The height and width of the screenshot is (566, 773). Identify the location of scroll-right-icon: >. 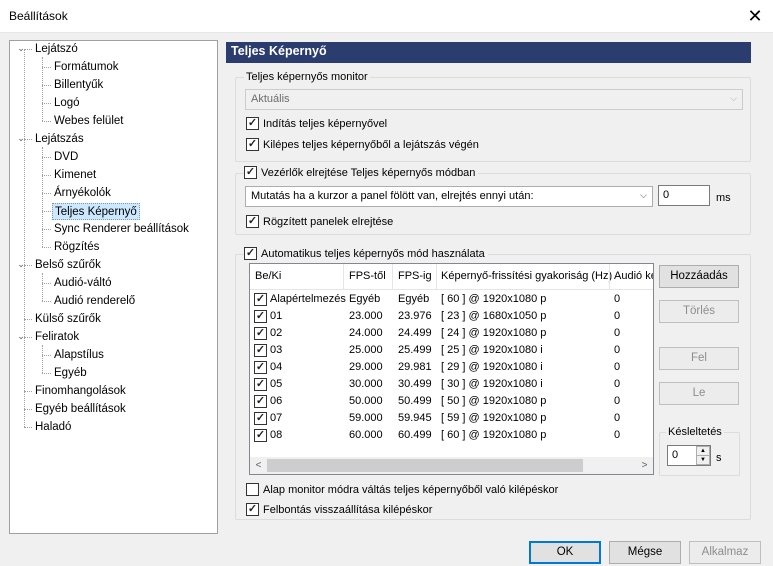
(644, 465).